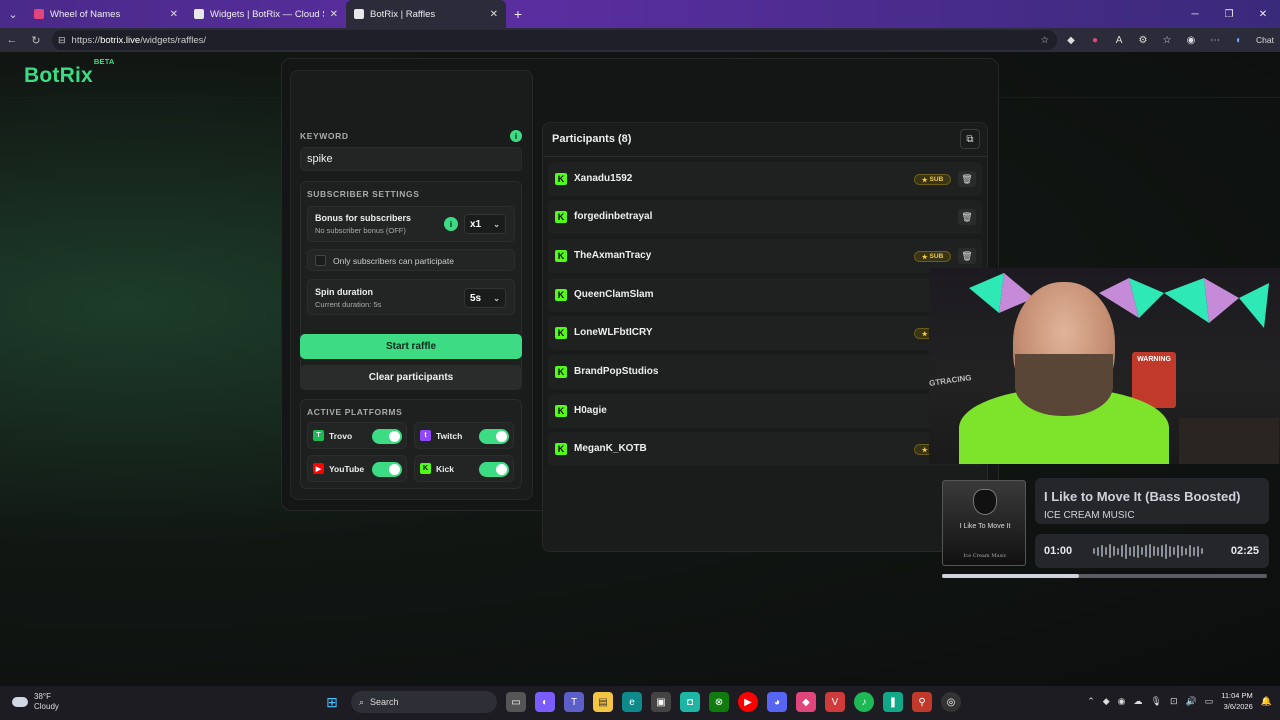 The image size is (1280, 720). I want to click on taskbar-clock: 11:04 PM 3/6/2026, so click(1237, 701).